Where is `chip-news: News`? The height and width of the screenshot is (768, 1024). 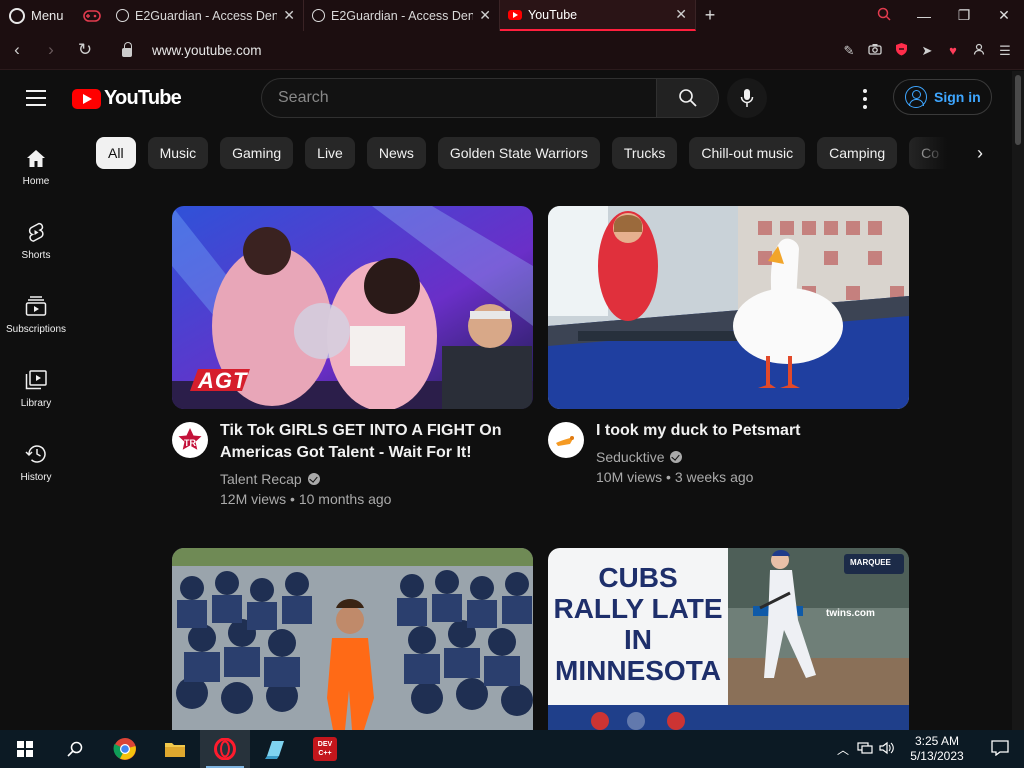 chip-news: News is located at coordinates (396, 153).